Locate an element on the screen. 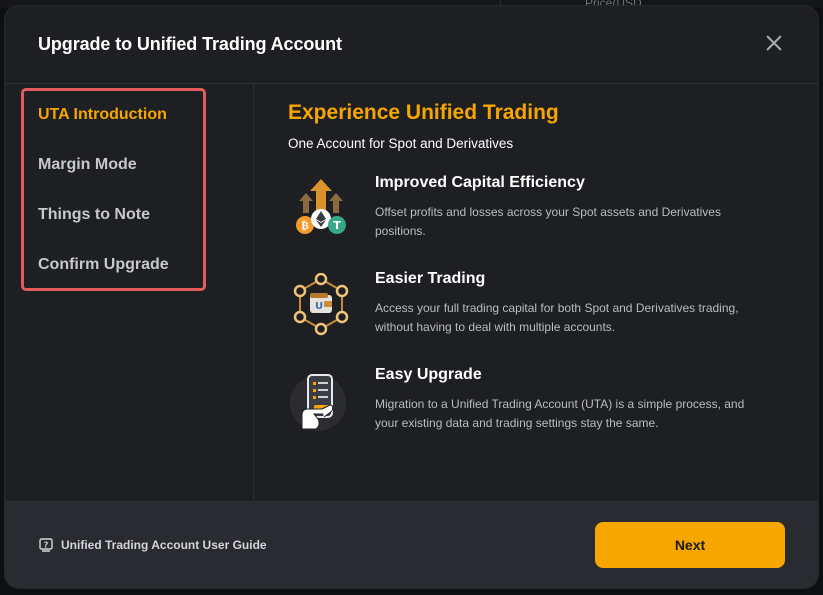 Image resolution: width=823 pixels, height=595 pixels. modal-title: Upgrade to Unified Trading Account is located at coordinates (190, 44).